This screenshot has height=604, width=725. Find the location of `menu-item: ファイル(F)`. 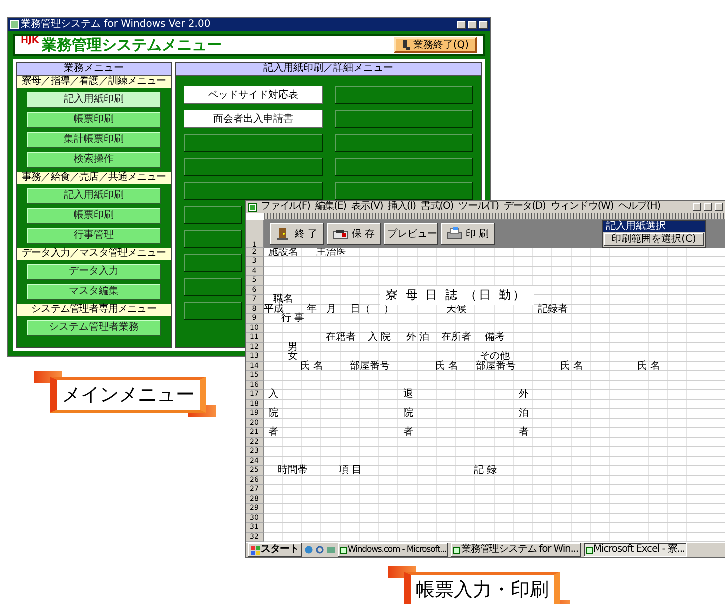

menu-item: ファイル(F) is located at coordinates (286, 207).